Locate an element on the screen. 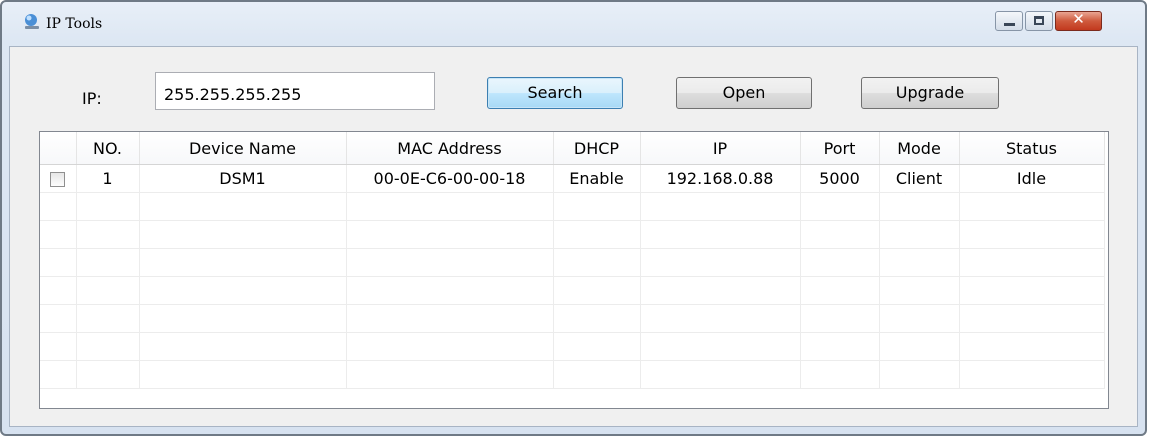 The image size is (1151, 440). maximize-button is located at coordinates (1039, 21).